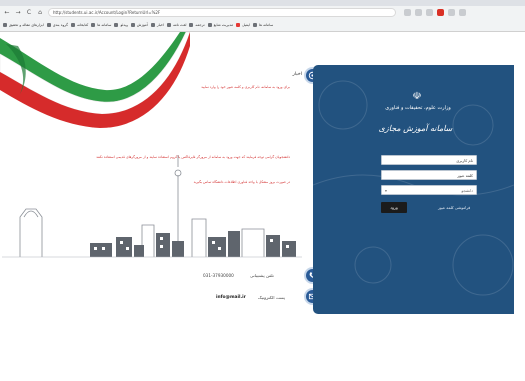 The height and width of the screenshot is (381, 525). I want to click on bookmark-item: گروه بندی, so click(57, 25).